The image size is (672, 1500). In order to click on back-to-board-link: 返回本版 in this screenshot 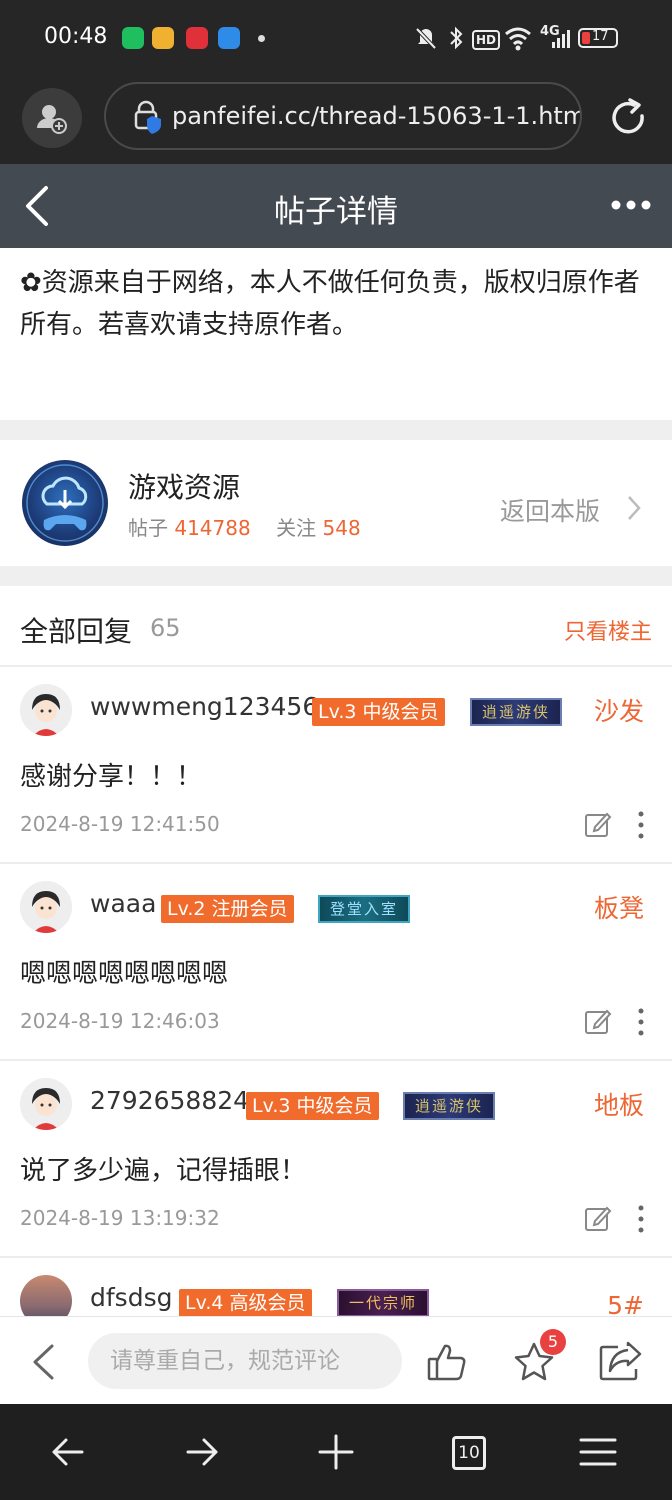, I will do `click(550, 510)`.